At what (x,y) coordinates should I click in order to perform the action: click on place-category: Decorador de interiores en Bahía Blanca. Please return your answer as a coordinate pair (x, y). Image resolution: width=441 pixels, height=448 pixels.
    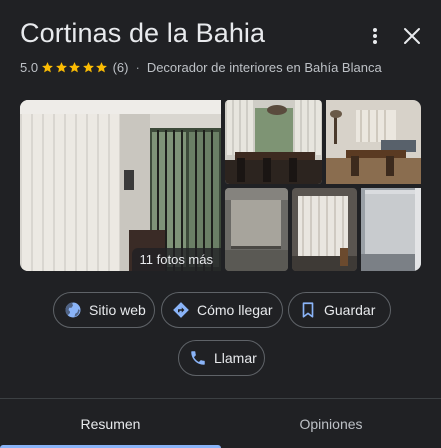
    Looking at the image, I should click on (264, 67).